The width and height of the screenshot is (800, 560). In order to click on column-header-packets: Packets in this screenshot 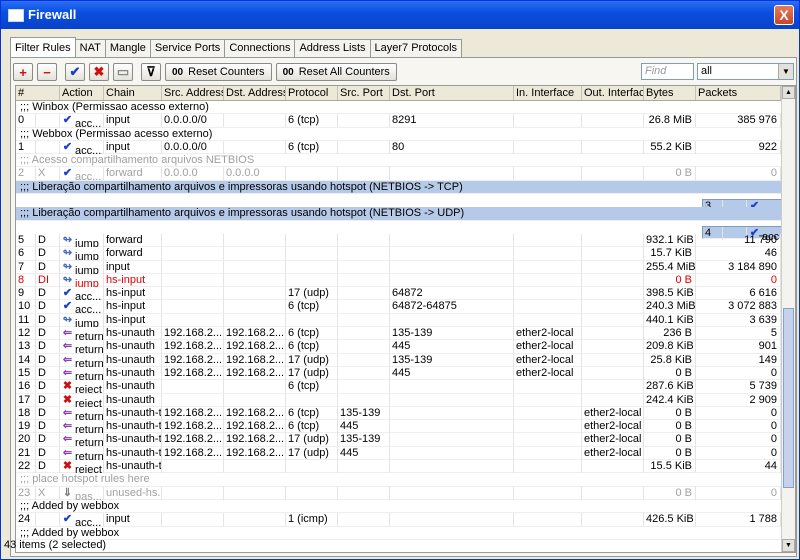, I will do `click(738, 93)`.